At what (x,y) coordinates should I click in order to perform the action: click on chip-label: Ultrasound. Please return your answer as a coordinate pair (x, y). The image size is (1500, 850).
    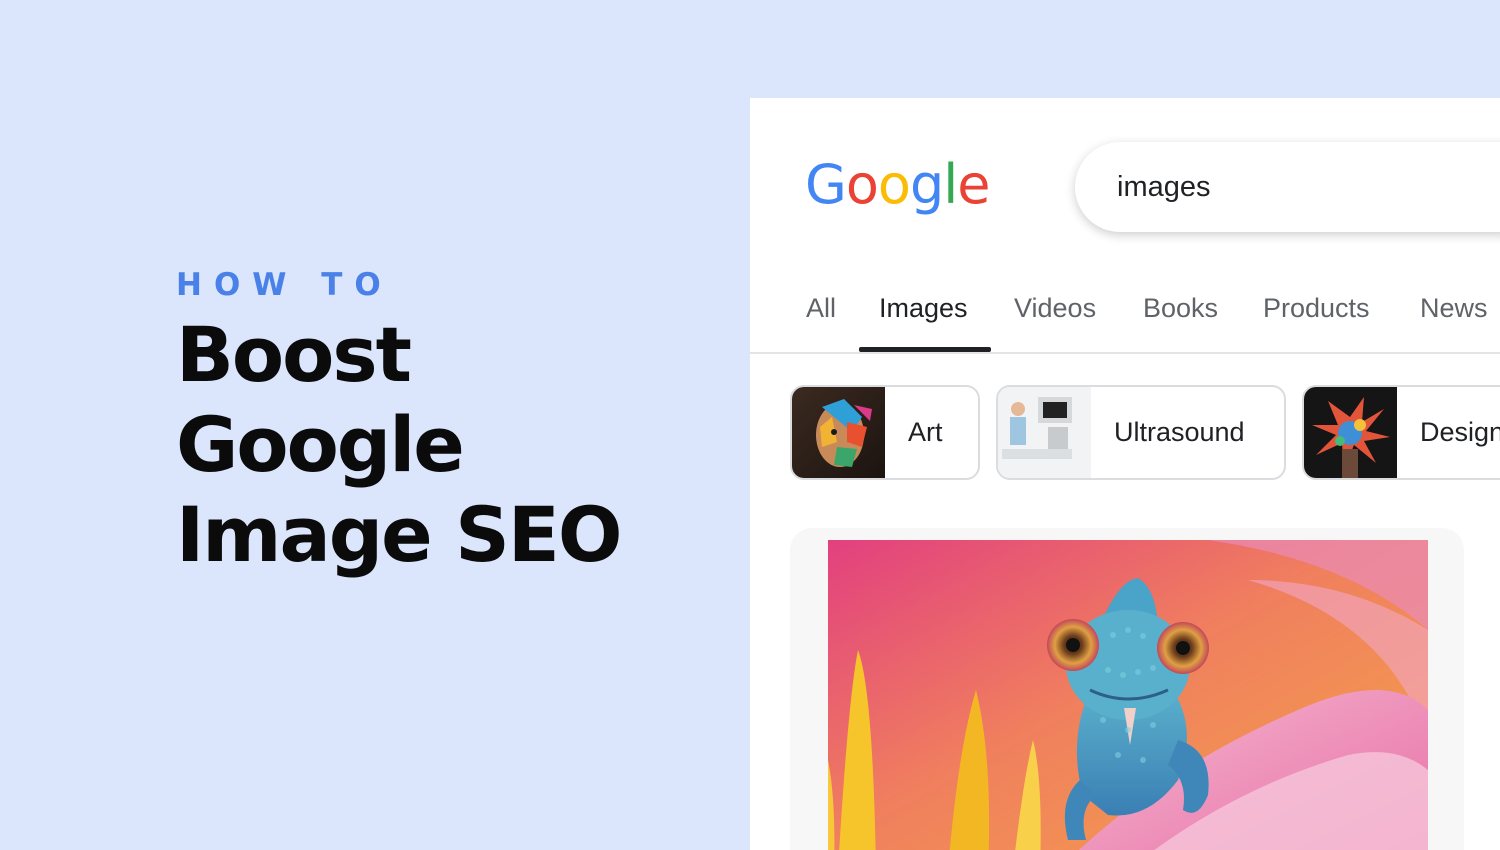
    Looking at the image, I should click on (1179, 432).